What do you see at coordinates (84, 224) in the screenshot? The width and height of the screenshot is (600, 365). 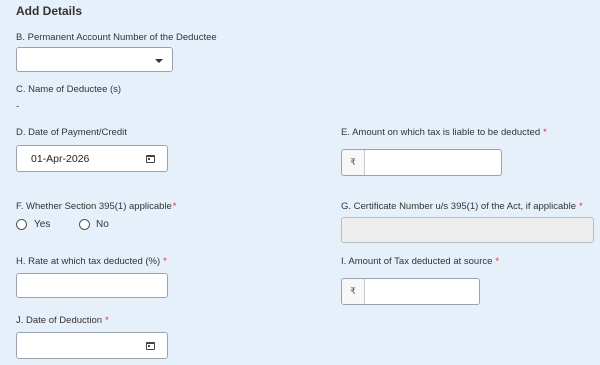 I see `section395-no-radio` at bounding box center [84, 224].